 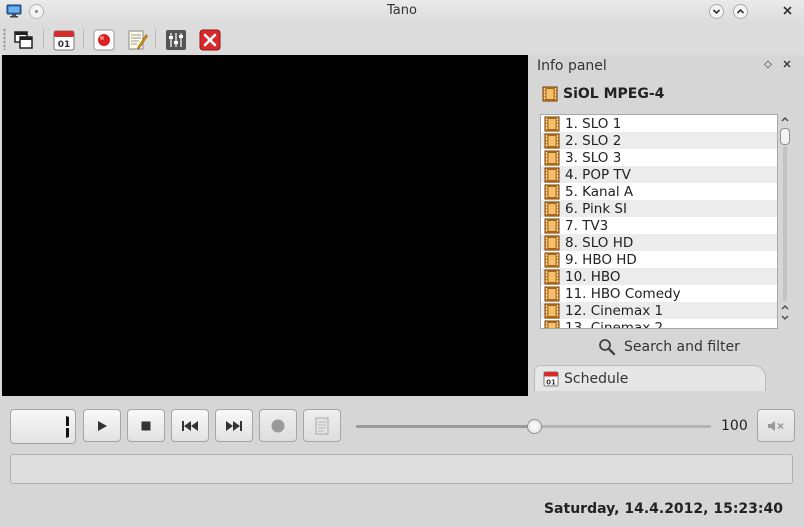 What do you see at coordinates (601, 259) in the screenshot?
I see `channel-name: 9. HBO HD` at bounding box center [601, 259].